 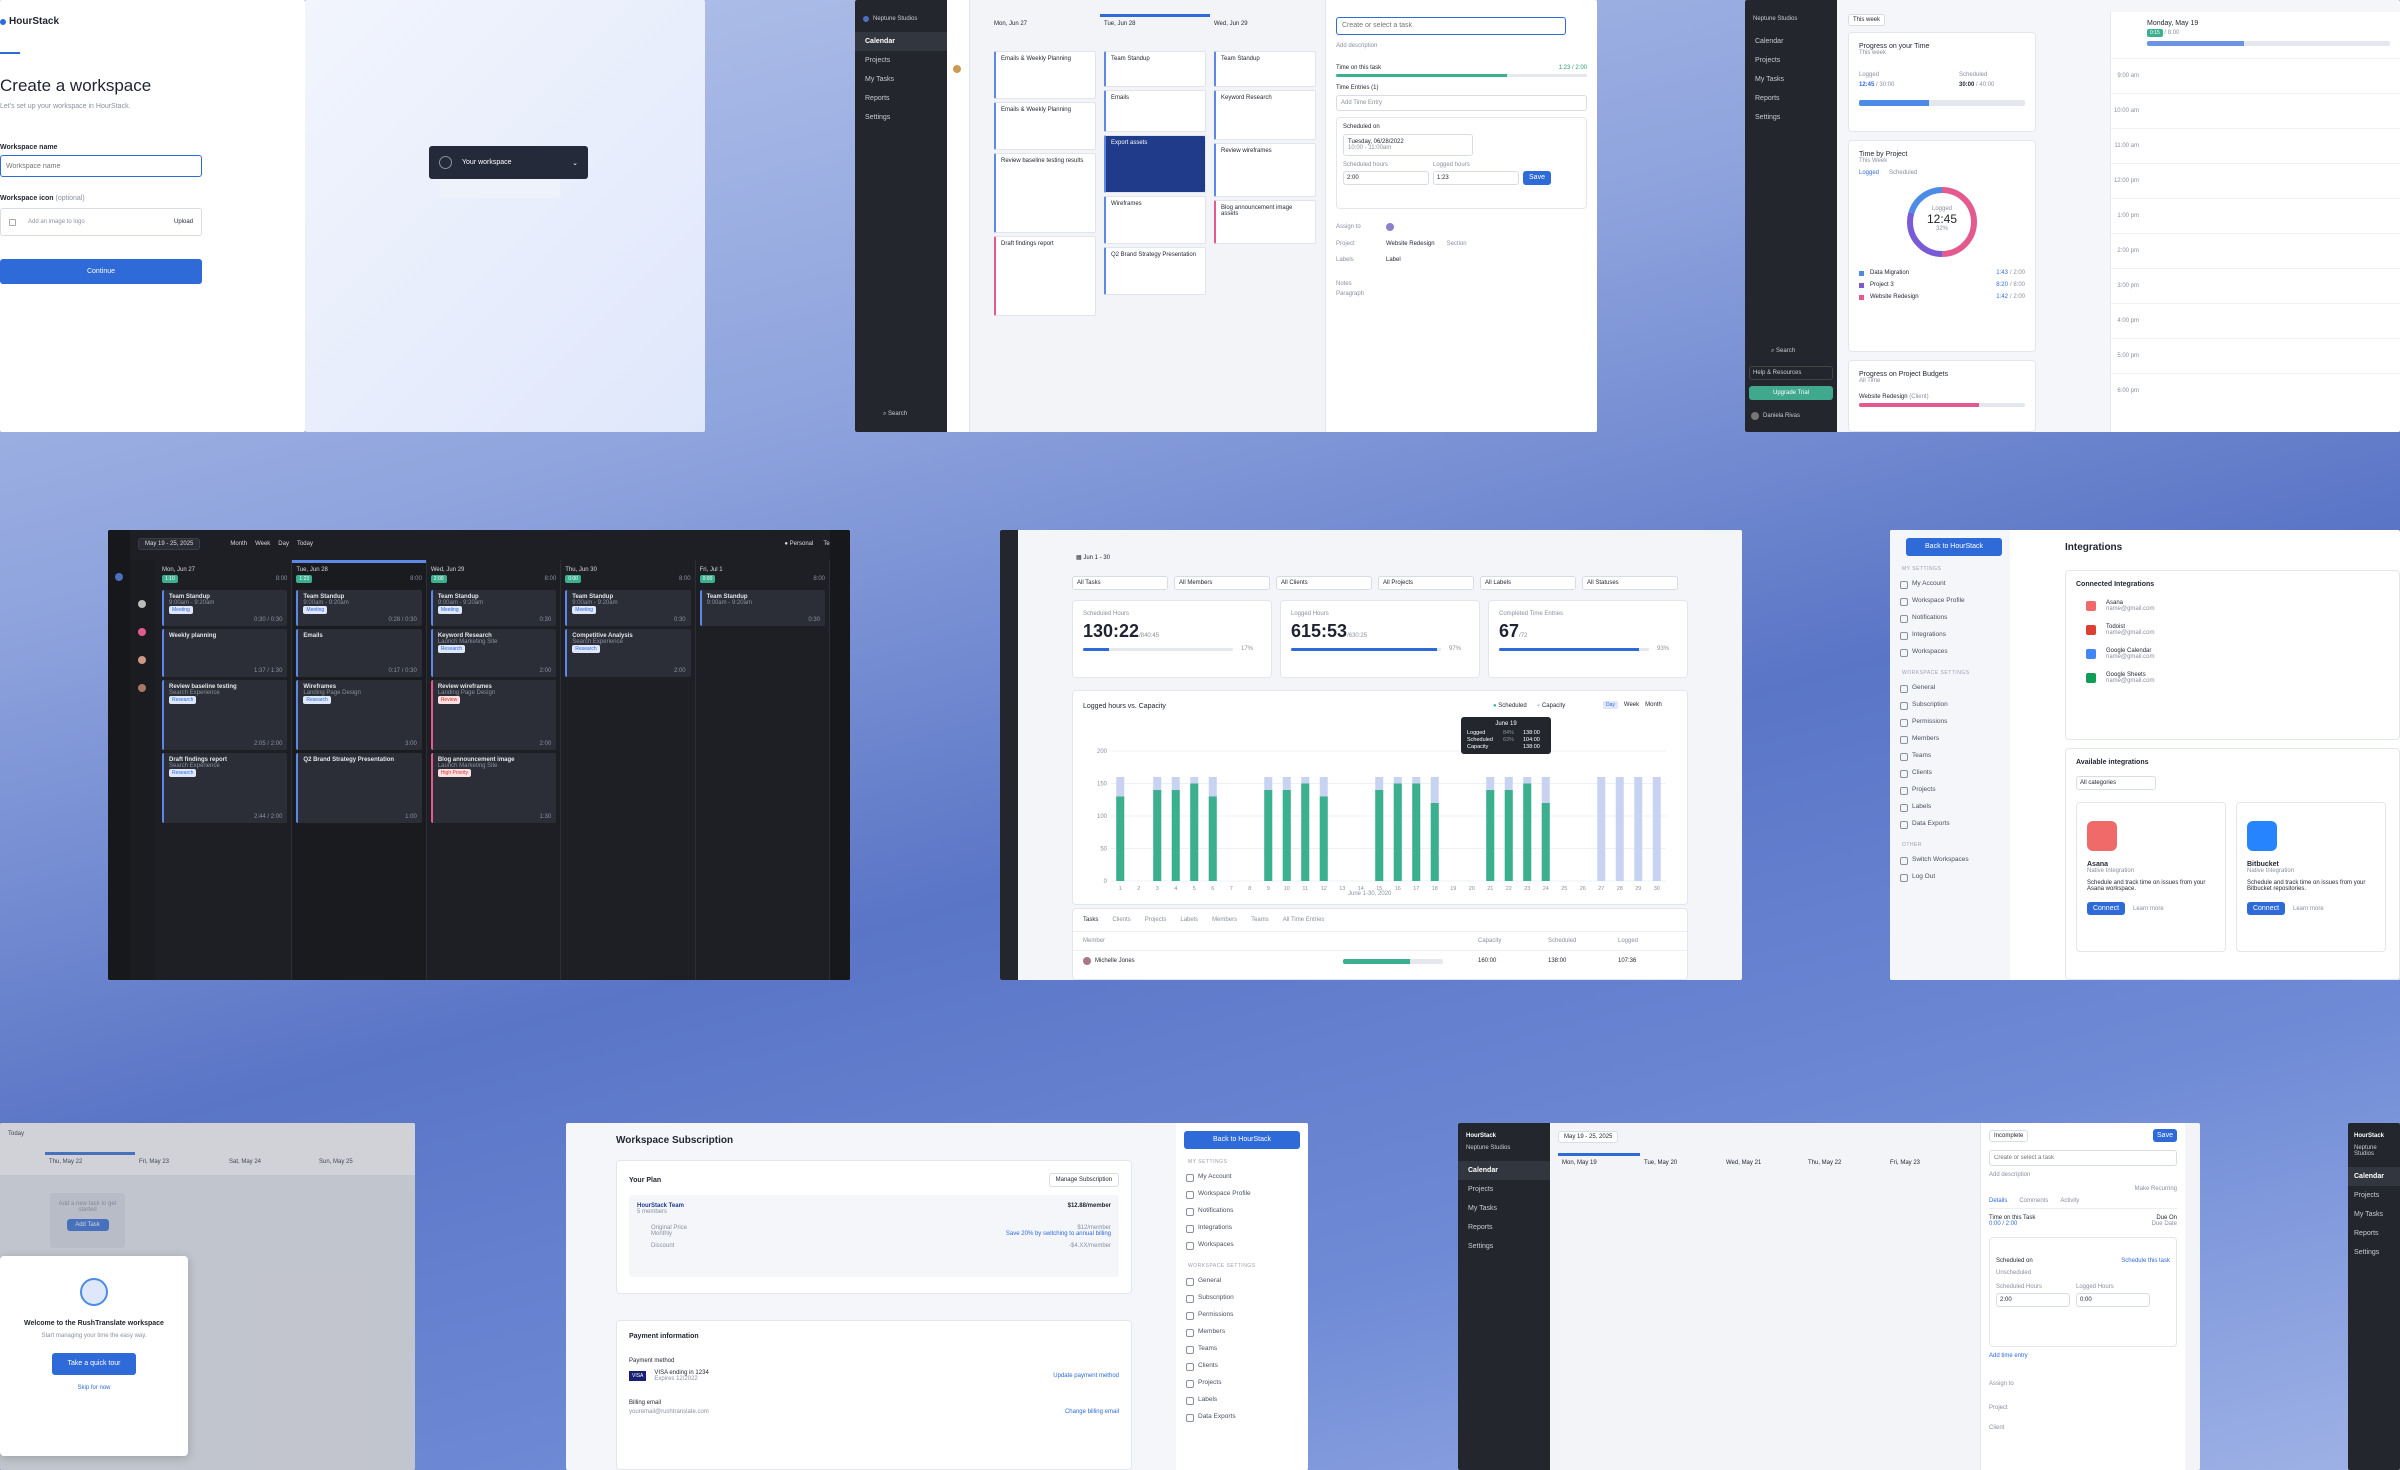 What do you see at coordinates (1950, 859) in the screenshot?
I see `settings-nav-item: Switch Workspaces` at bounding box center [1950, 859].